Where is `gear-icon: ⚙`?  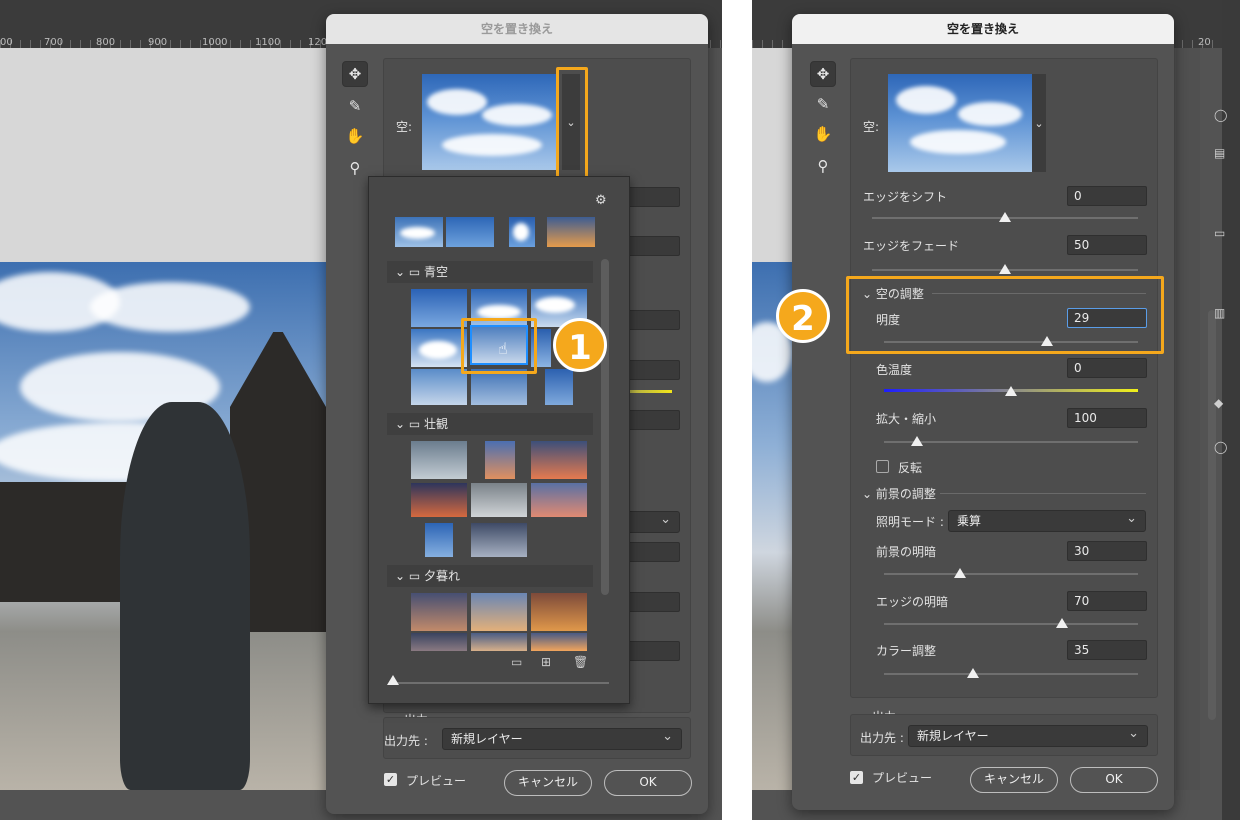 gear-icon: ⚙ is located at coordinates (601, 200).